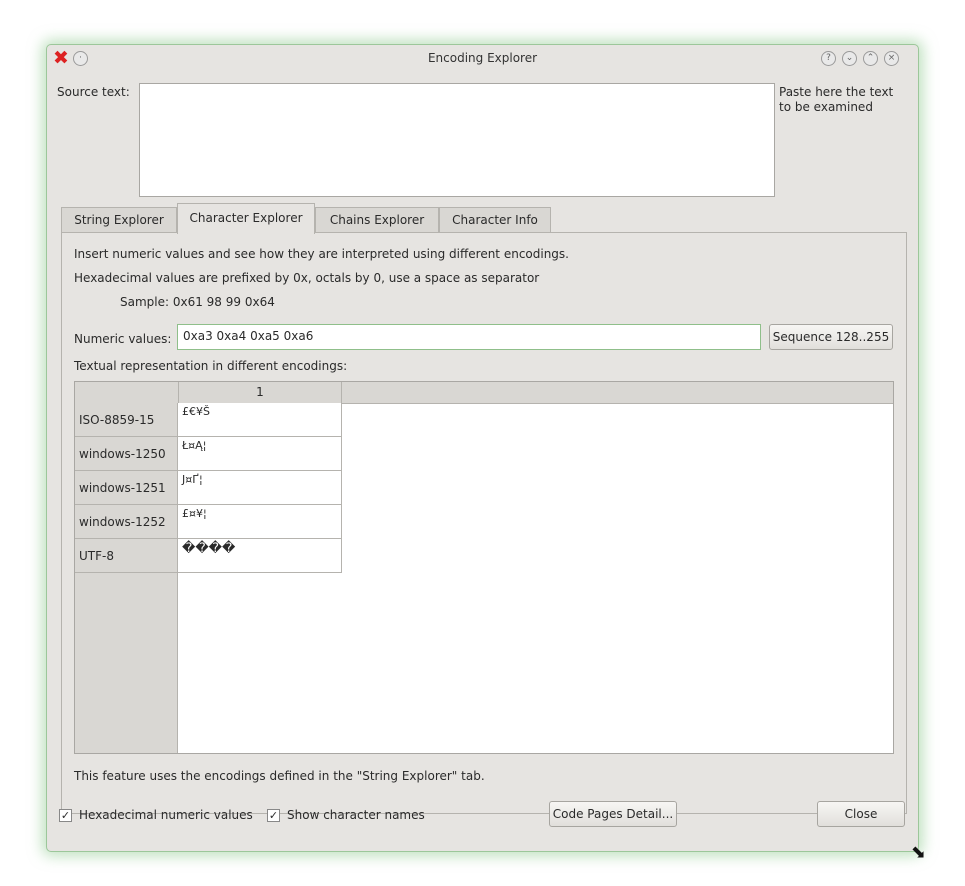 This screenshot has height=886, width=965. I want to click on resize-grip-icon: ⬊, so click(918, 852).